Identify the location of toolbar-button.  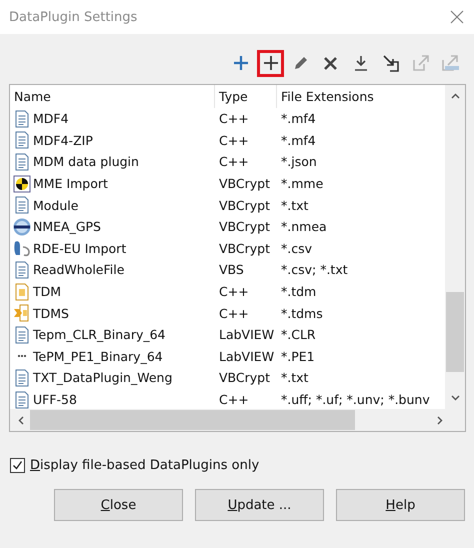
(270, 63).